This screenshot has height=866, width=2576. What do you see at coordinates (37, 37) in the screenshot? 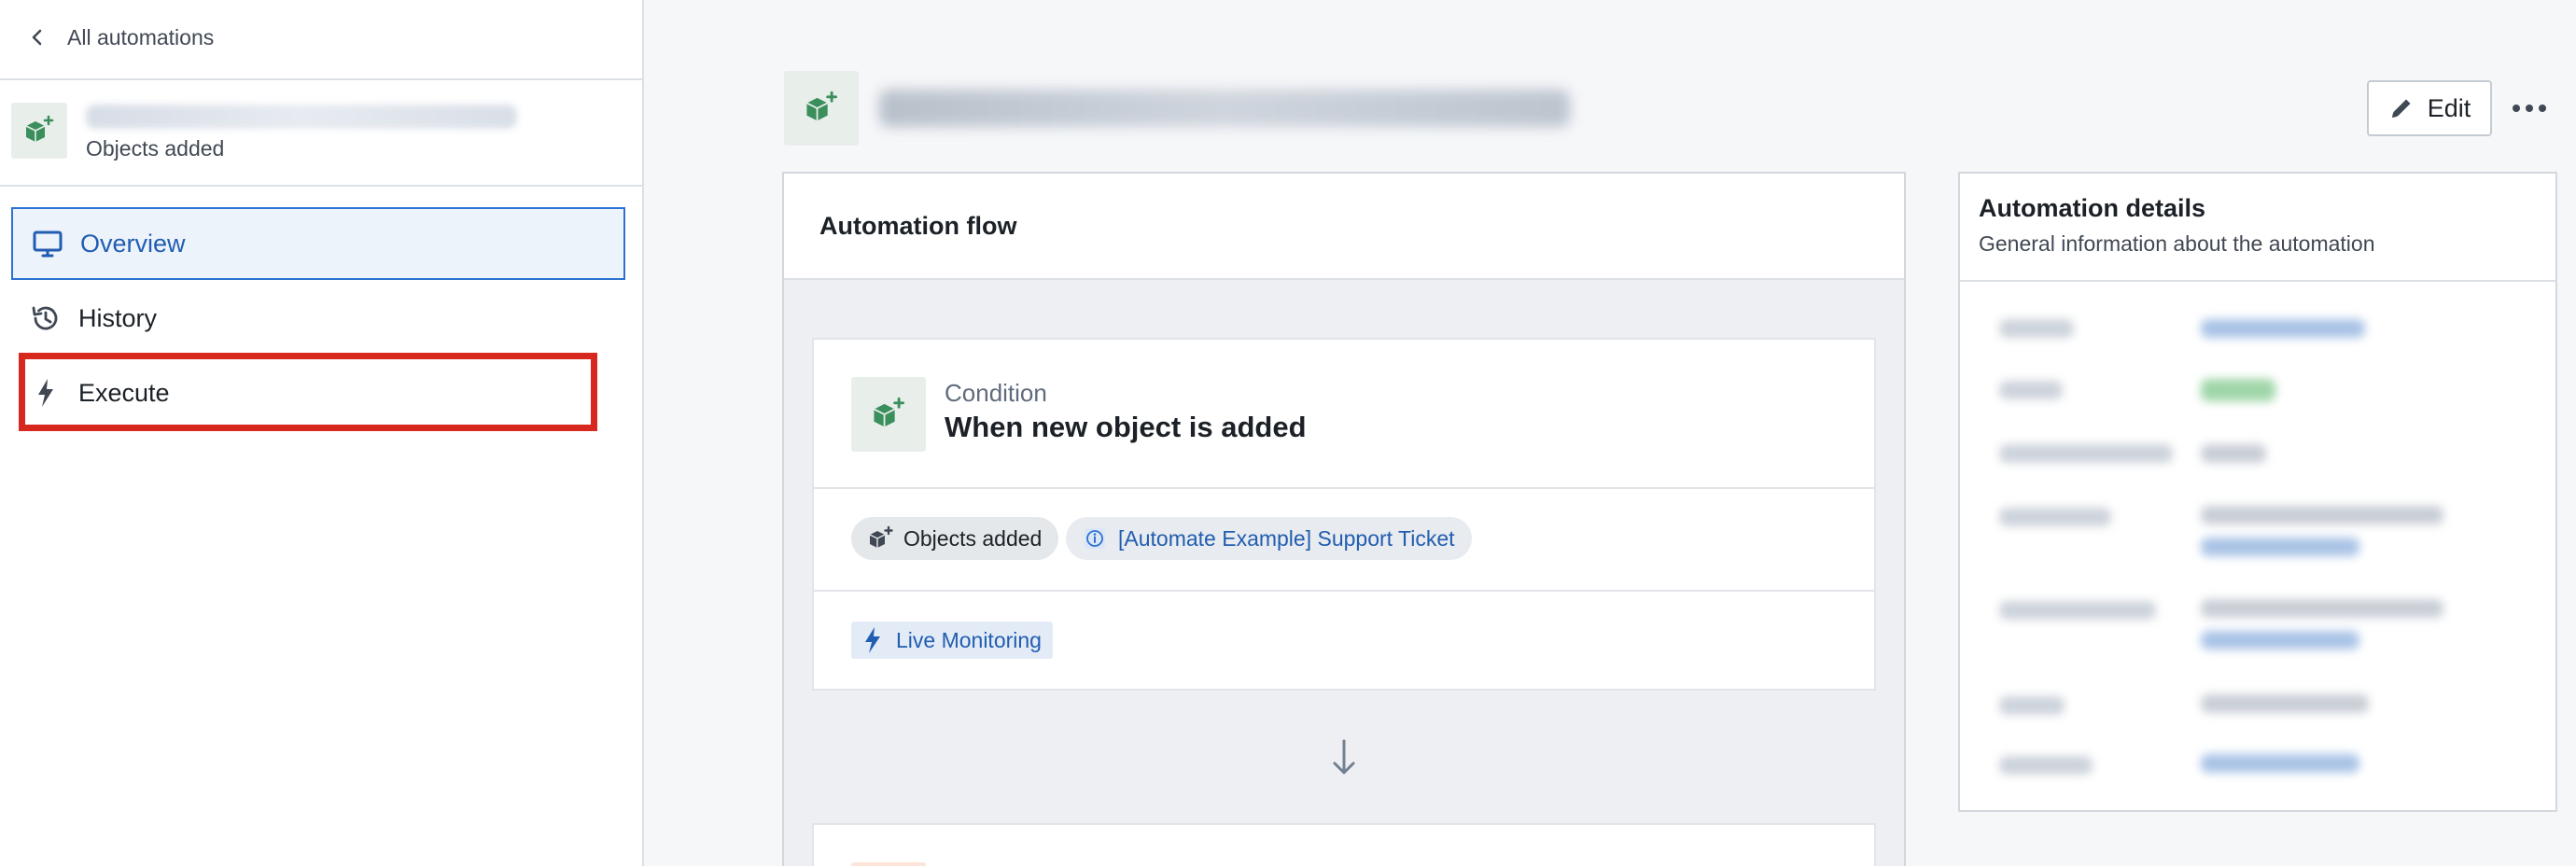
I see `chevron-left-icon` at bounding box center [37, 37].